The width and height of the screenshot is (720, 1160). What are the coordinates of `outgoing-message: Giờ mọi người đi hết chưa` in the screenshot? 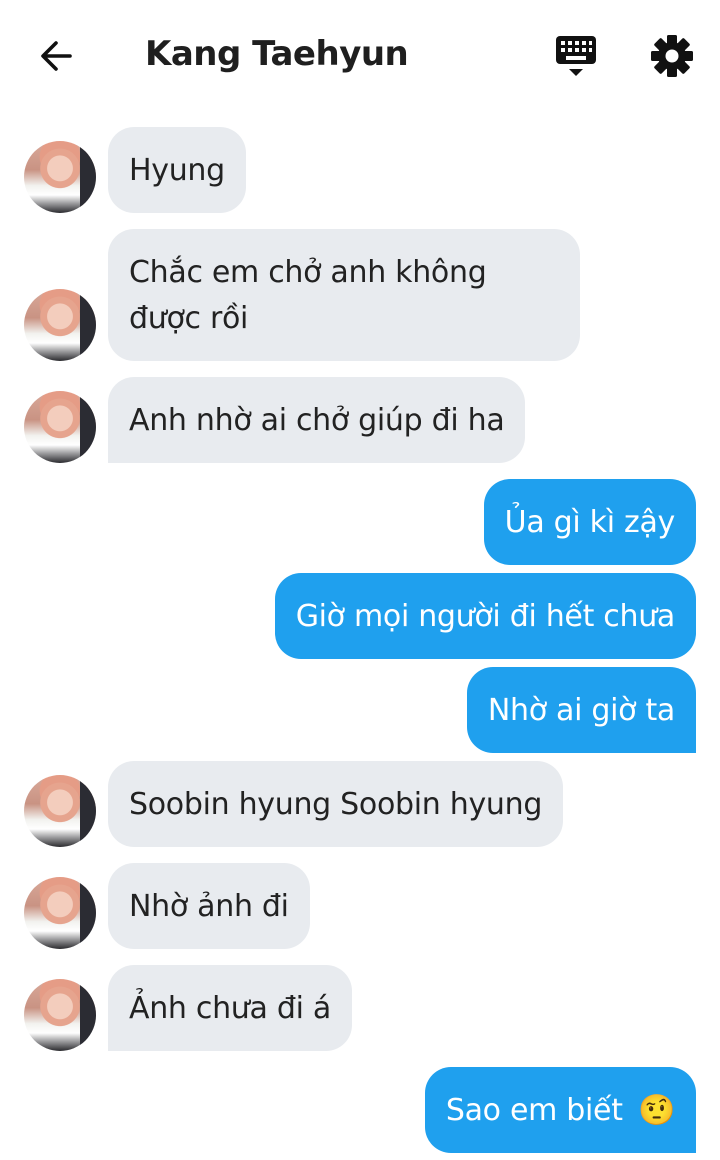 It's located at (485, 616).